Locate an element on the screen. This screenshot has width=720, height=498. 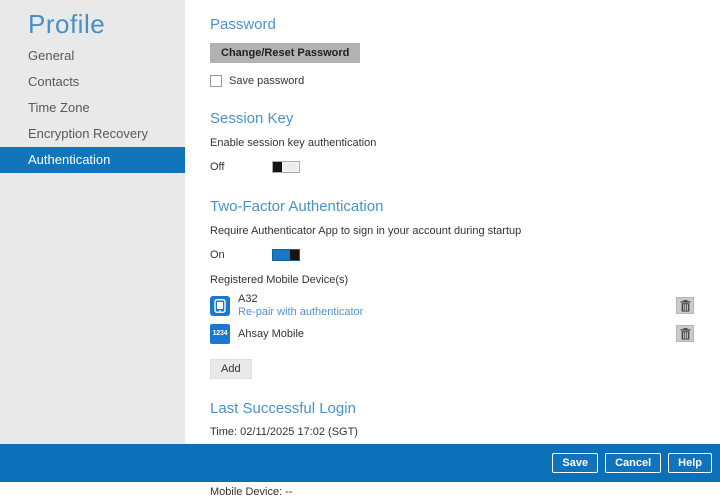
passcode-icon: 1234 is located at coordinates (220, 333).